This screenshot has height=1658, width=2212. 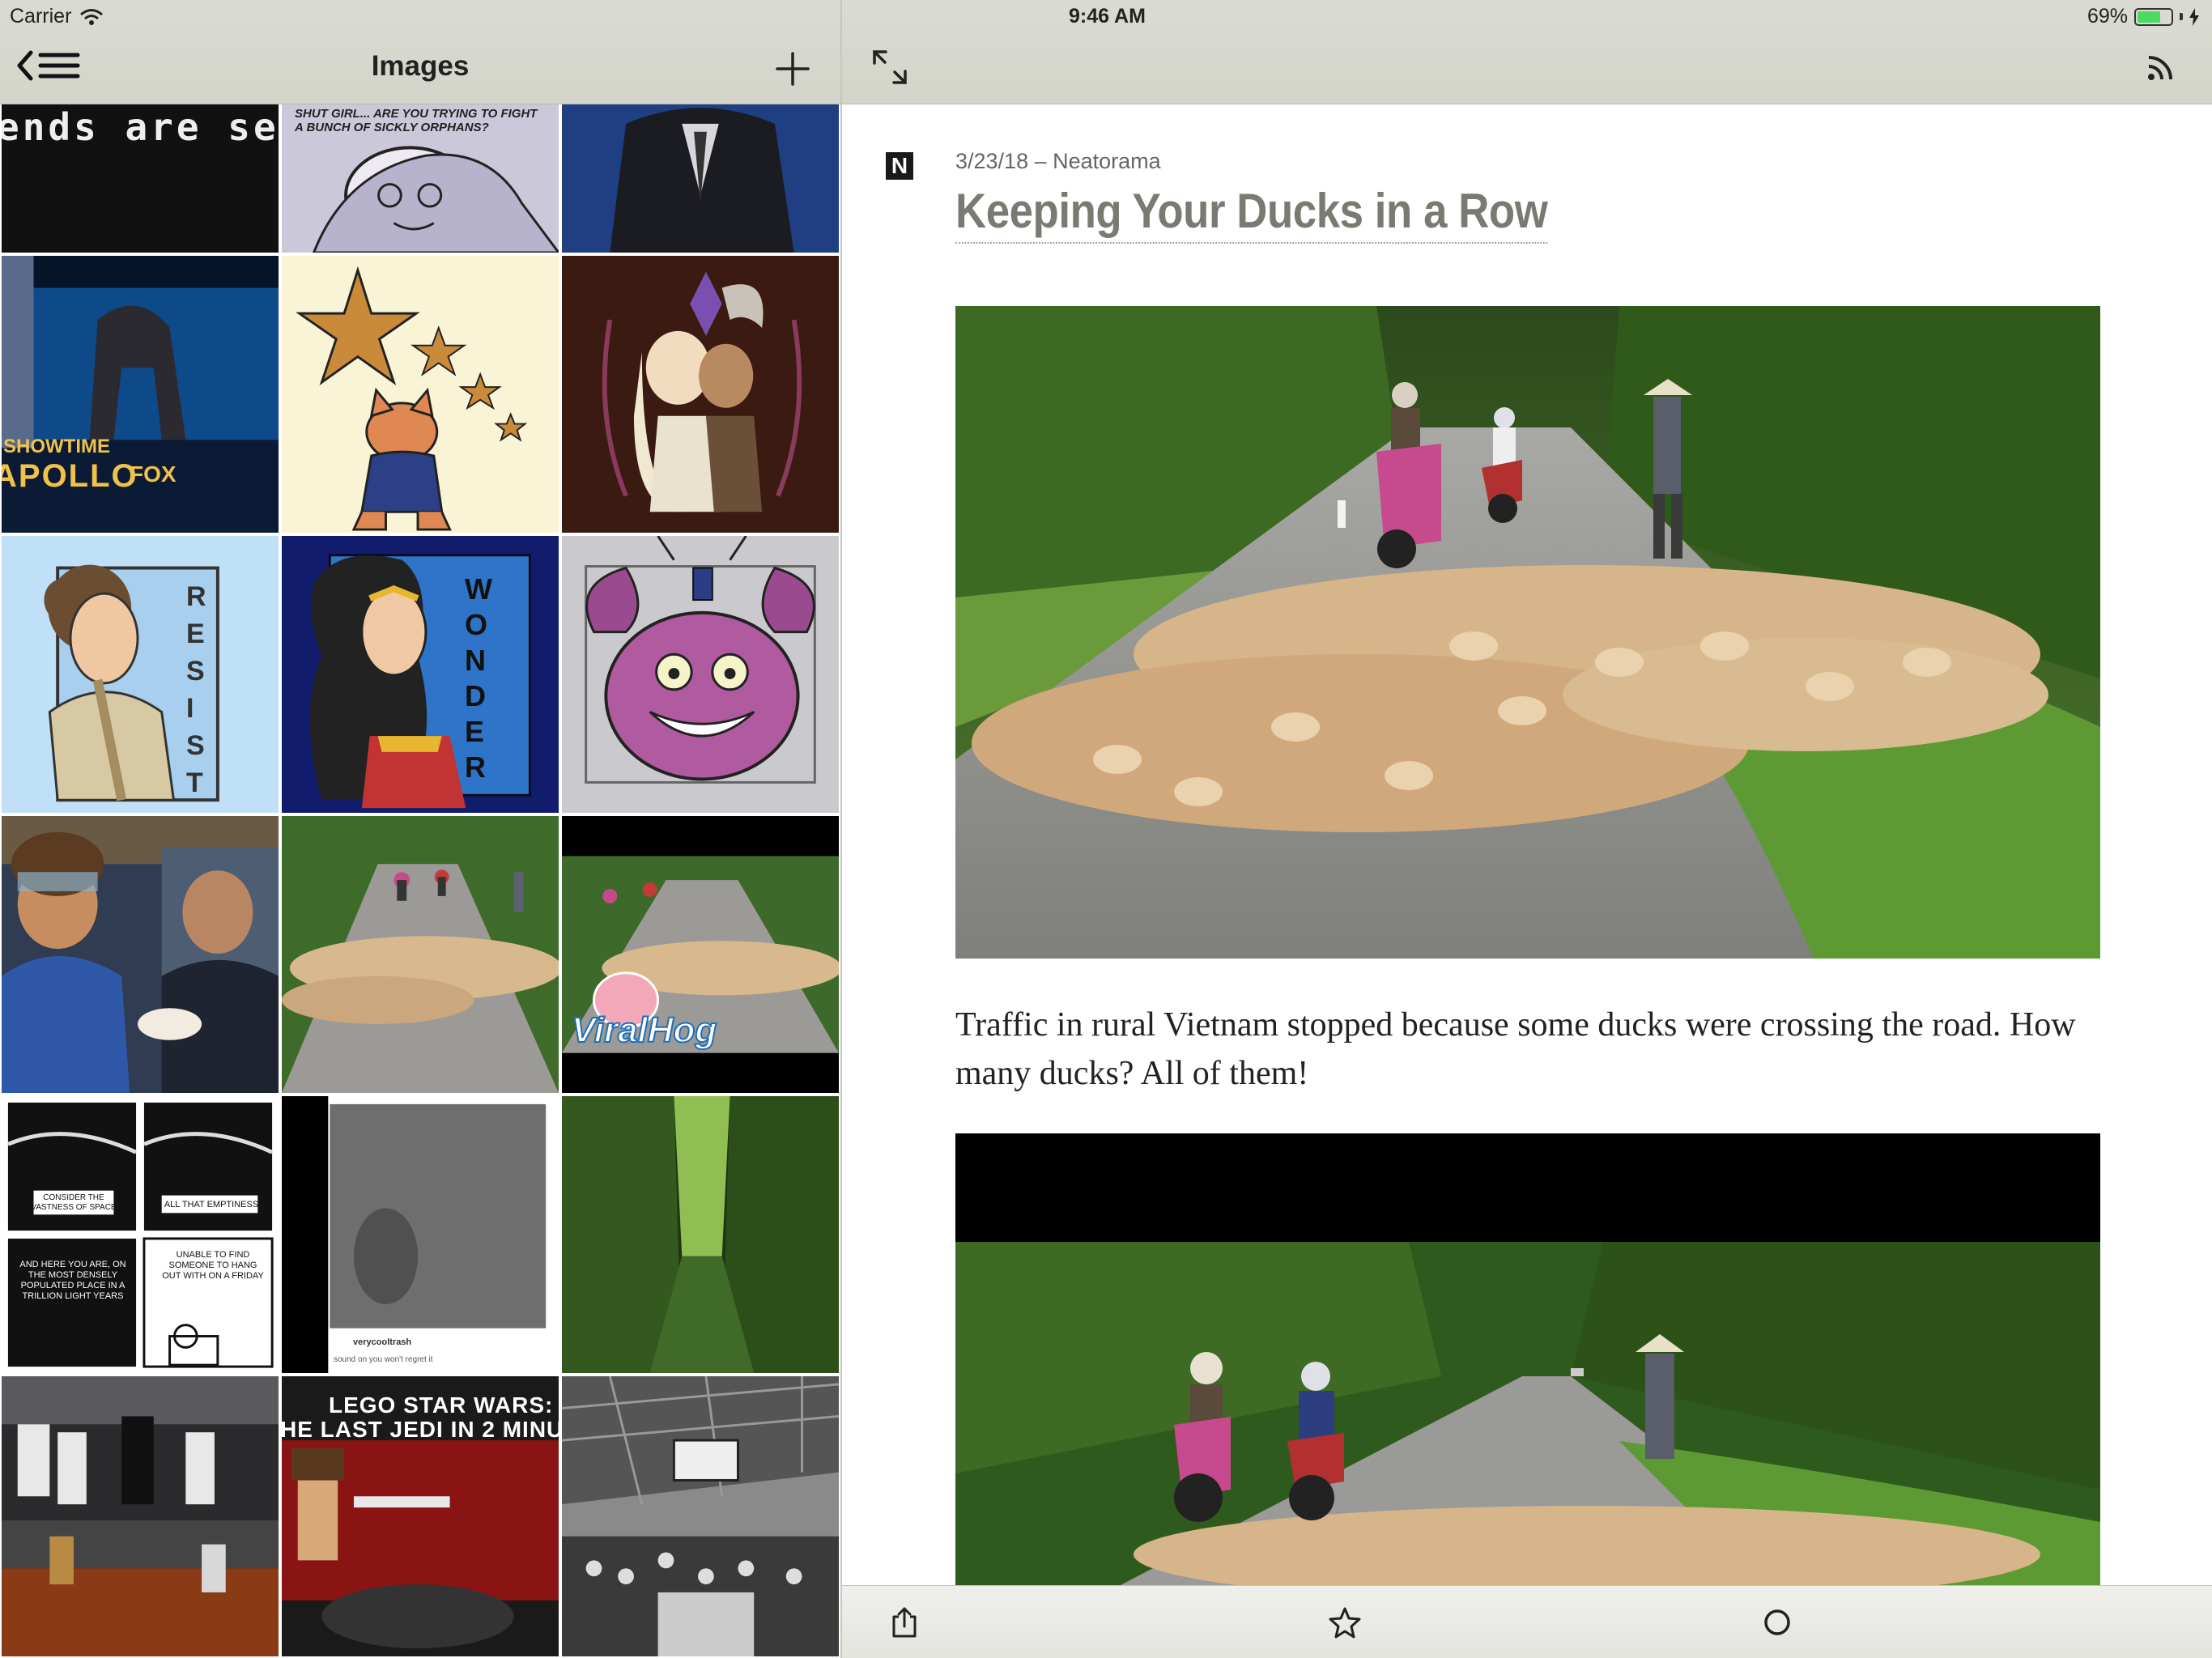 I want to click on share-icon, so click(x=904, y=1622).